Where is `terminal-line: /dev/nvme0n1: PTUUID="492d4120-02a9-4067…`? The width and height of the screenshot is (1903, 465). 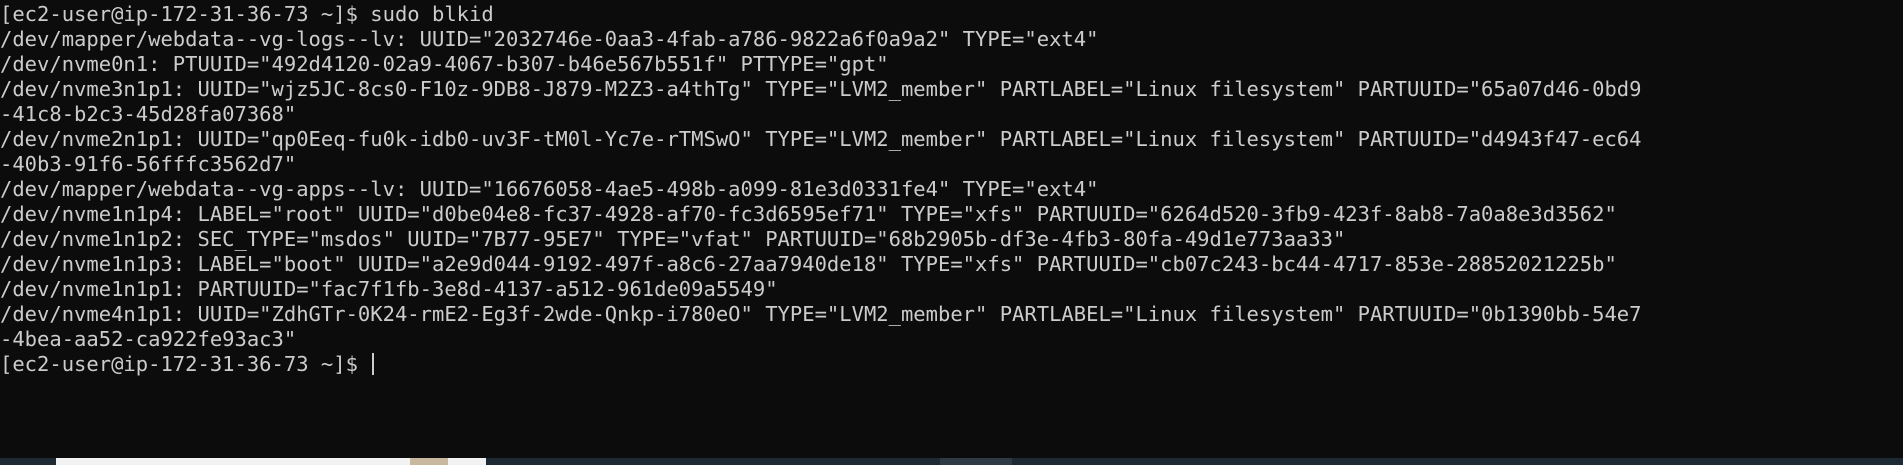
terminal-line: /dev/nvme0n1: PTUUID="492d4120-02a9-4067… is located at coordinates (444, 64).